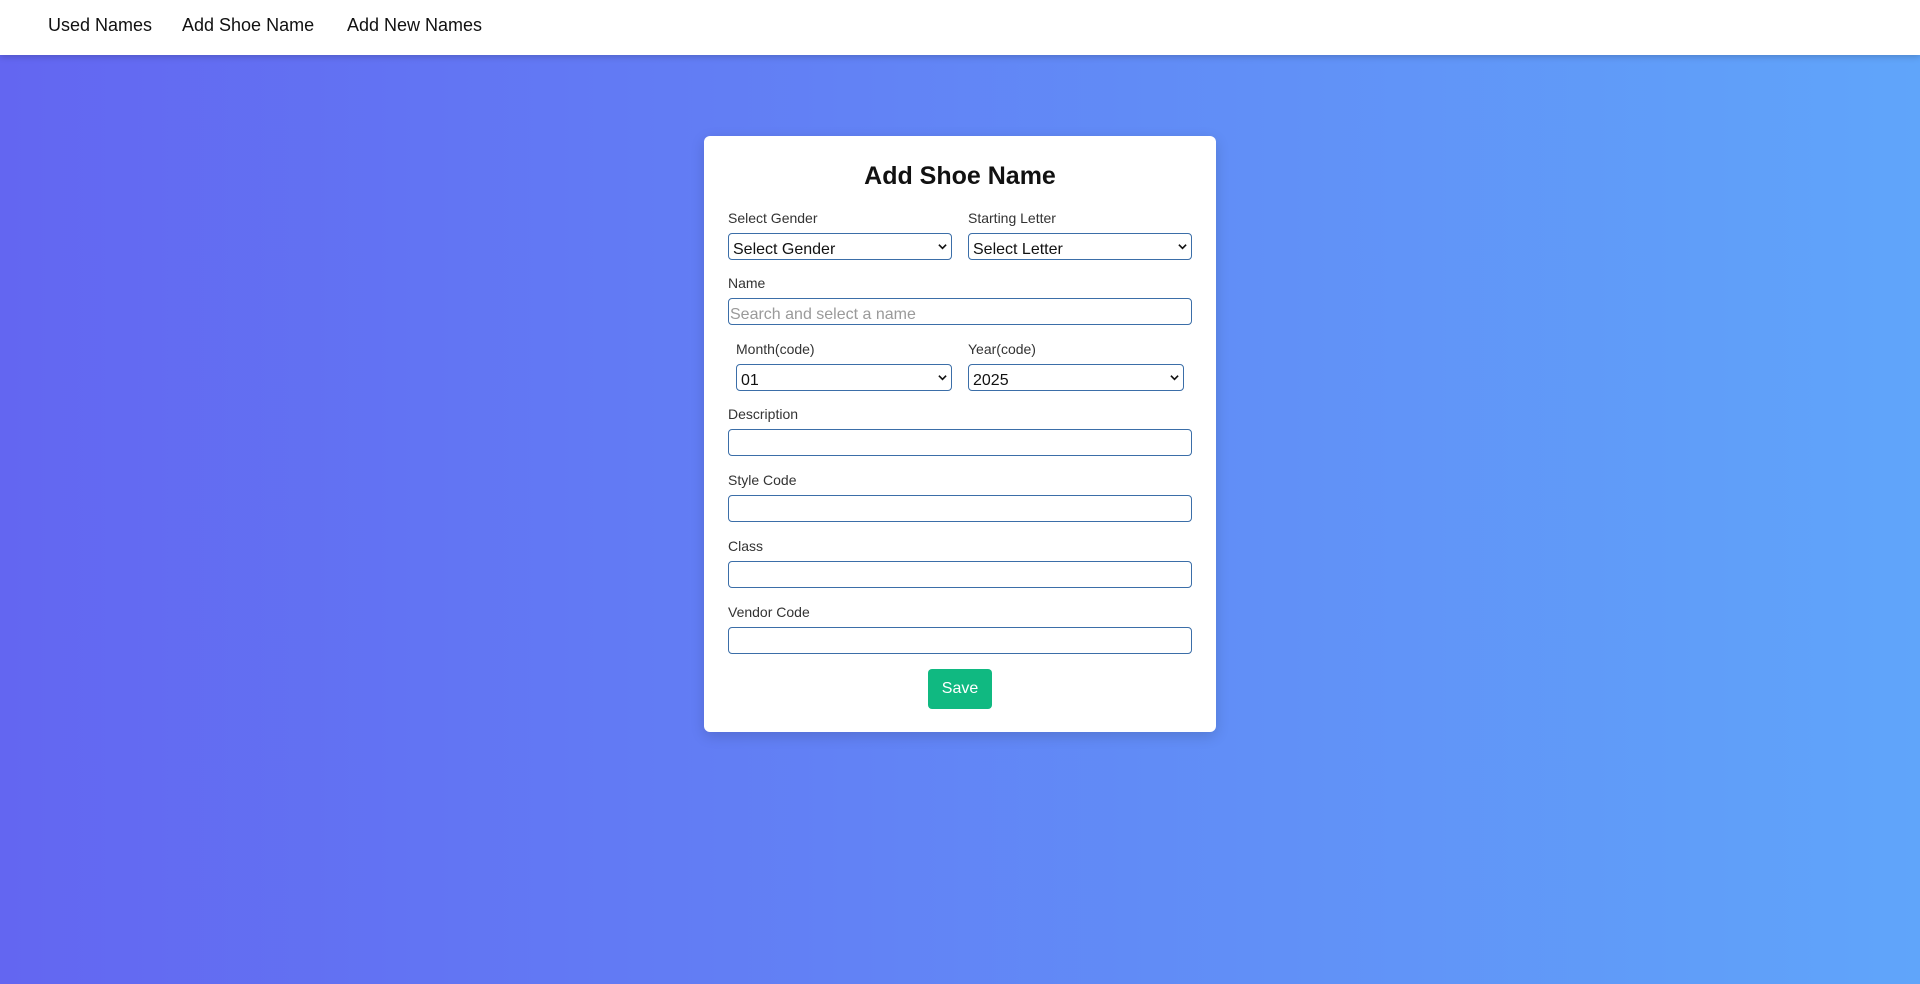  I want to click on nav-used-names: Used Names, so click(100, 25).